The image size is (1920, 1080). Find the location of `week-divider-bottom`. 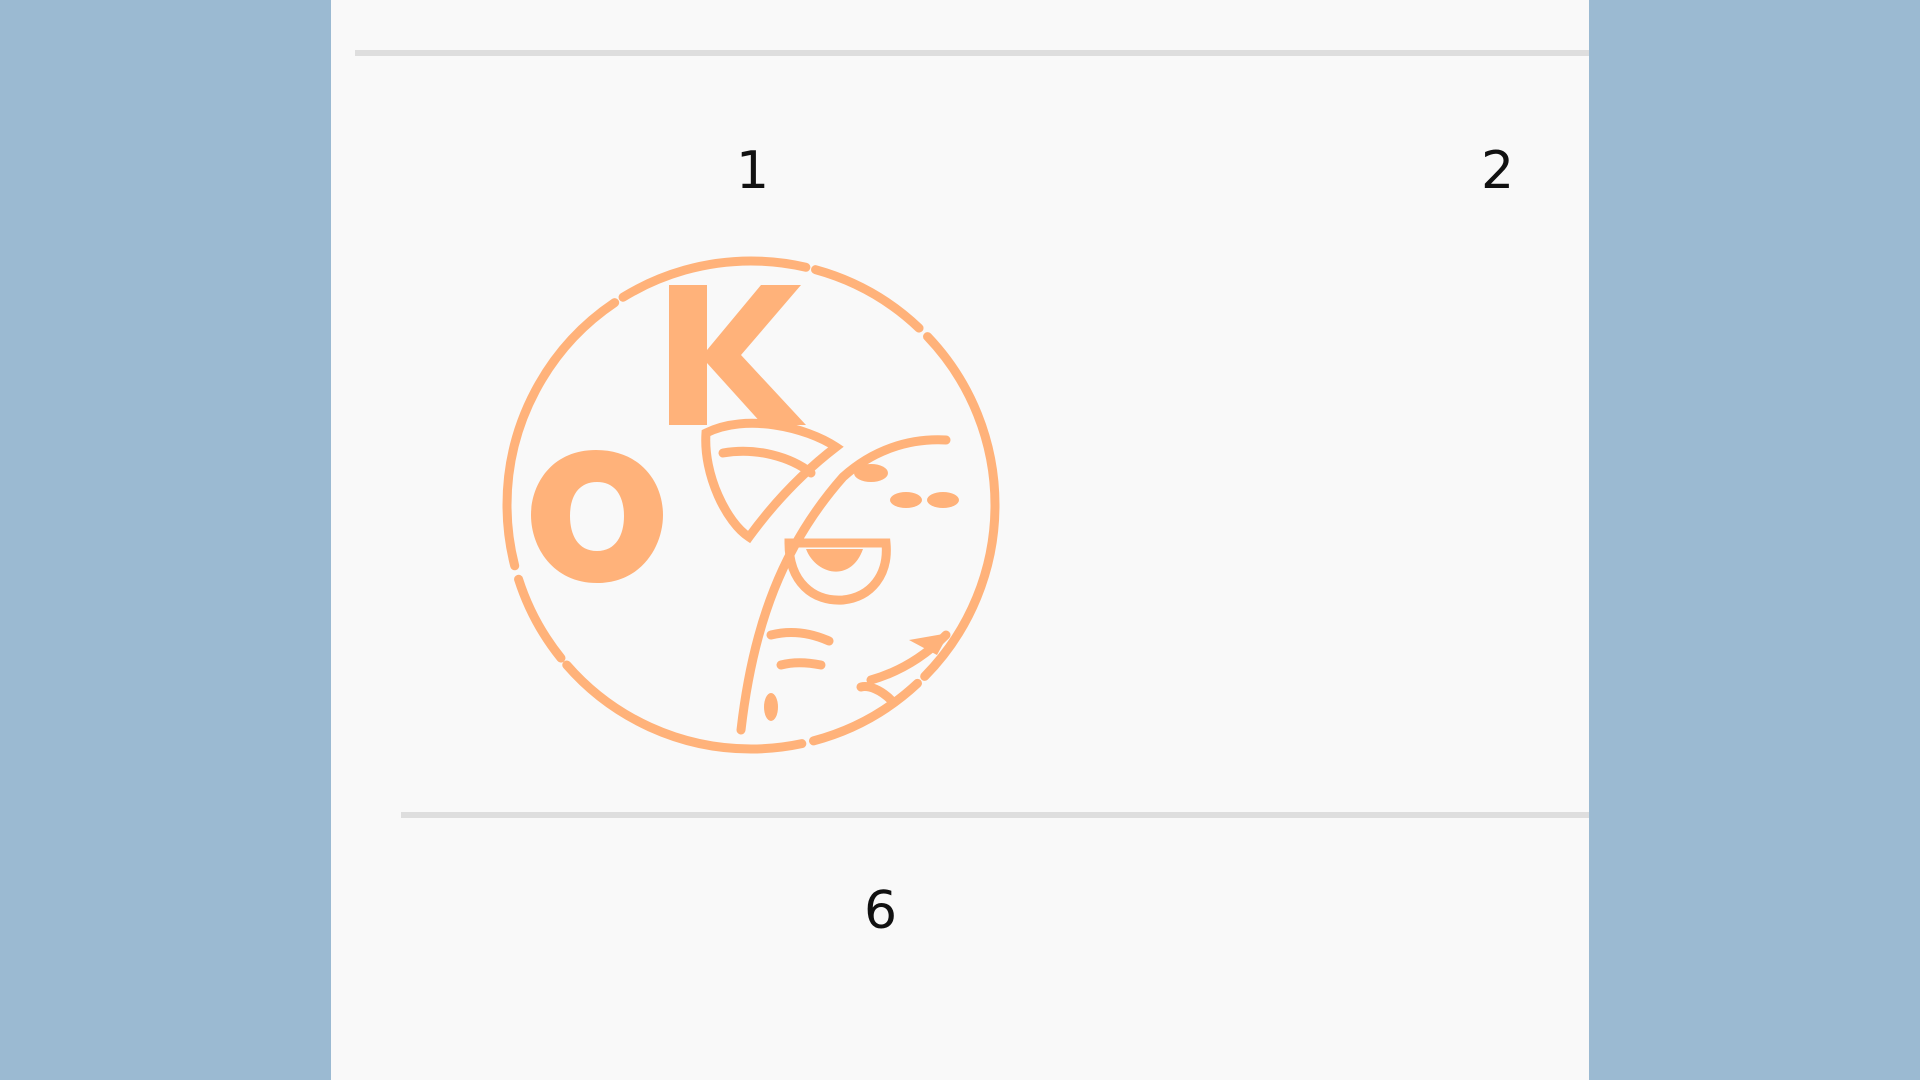

week-divider-bottom is located at coordinates (995, 815).